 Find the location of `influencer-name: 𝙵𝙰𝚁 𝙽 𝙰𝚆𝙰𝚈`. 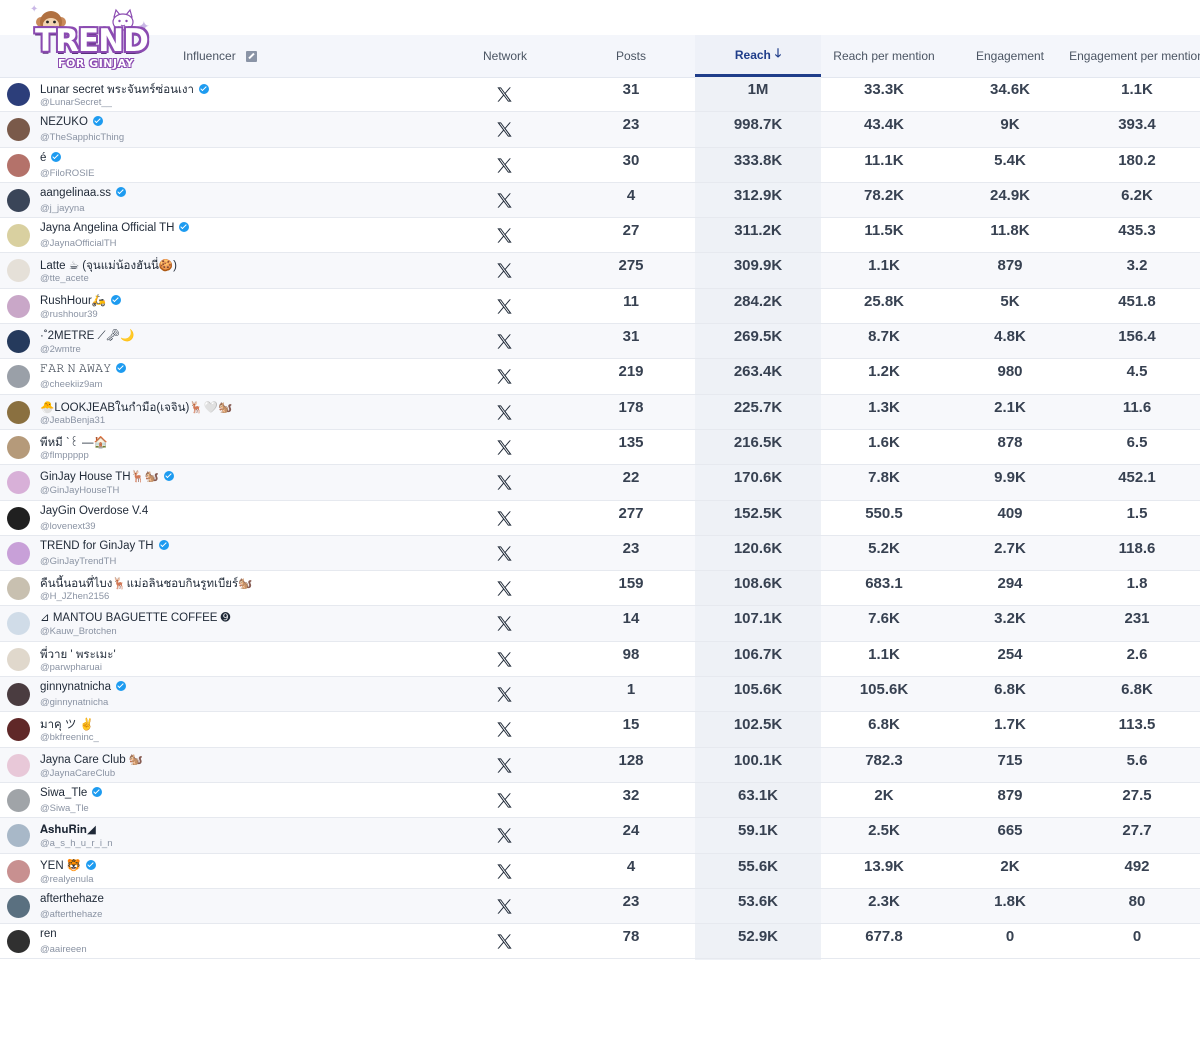

influencer-name: 𝙵𝙰𝚁 𝙽 𝙰𝚆𝙰𝚈 is located at coordinates (83, 369).